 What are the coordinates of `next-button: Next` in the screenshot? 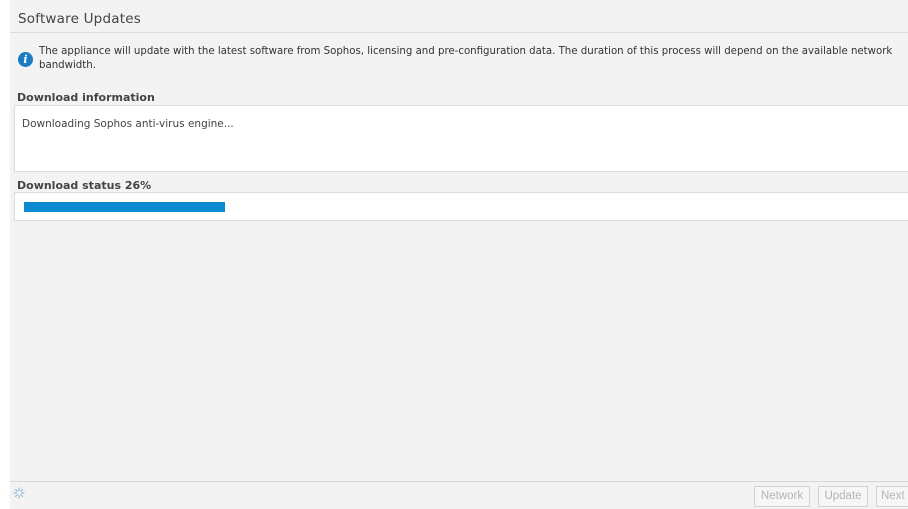 It's located at (892, 496).